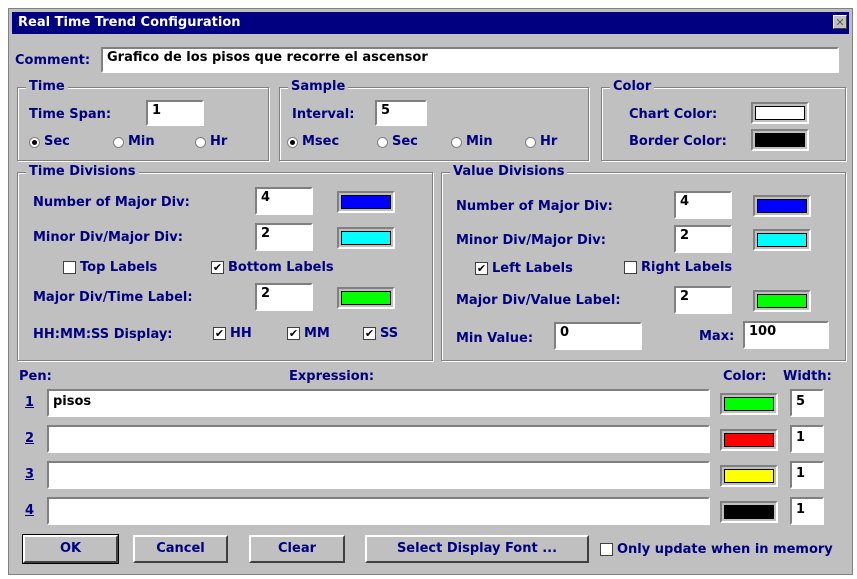 Image resolution: width=857 pixels, height=579 pixels. What do you see at coordinates (30, 474) in the screenshot?
I see `pen-number: 3` at bounding box center [30, 474].